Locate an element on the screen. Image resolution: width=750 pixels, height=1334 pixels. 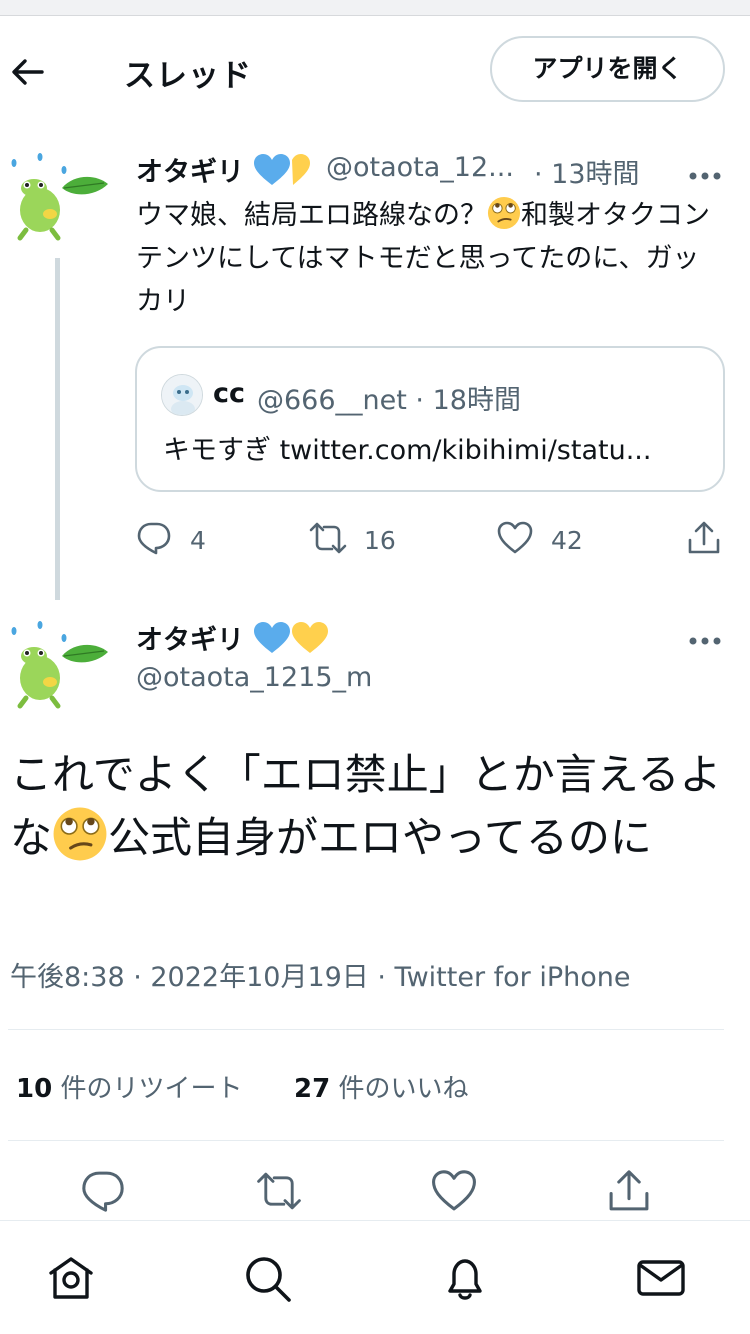
tweet1-time: · 13時間 is located at coordinates (587, 171).